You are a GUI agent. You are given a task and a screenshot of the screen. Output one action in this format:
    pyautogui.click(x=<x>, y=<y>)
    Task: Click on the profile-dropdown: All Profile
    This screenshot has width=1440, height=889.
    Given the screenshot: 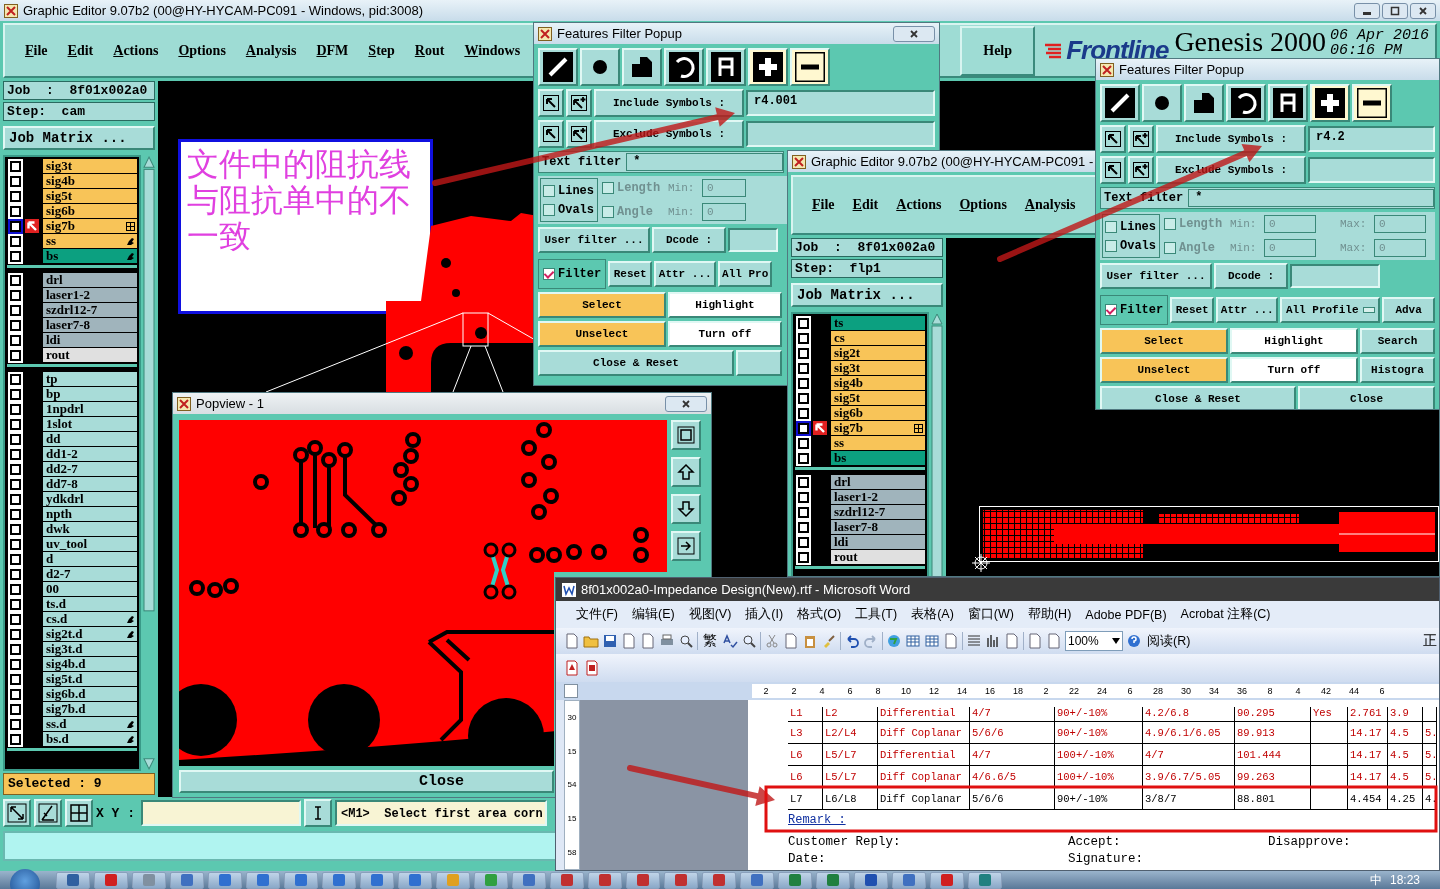 What is the action you would take?
    pyautogui.click(x=1330, y=310)
    